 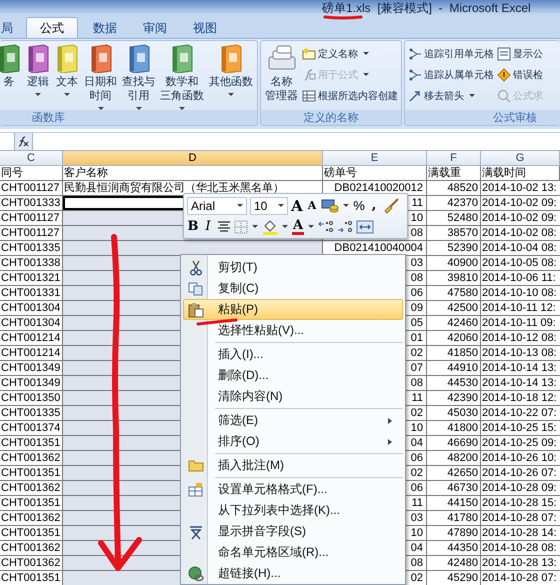 What do you see at coordinates (231, 76) in the screenshot?
I see `ribbon-button: 其他函数` at bounding box center [231, 76].